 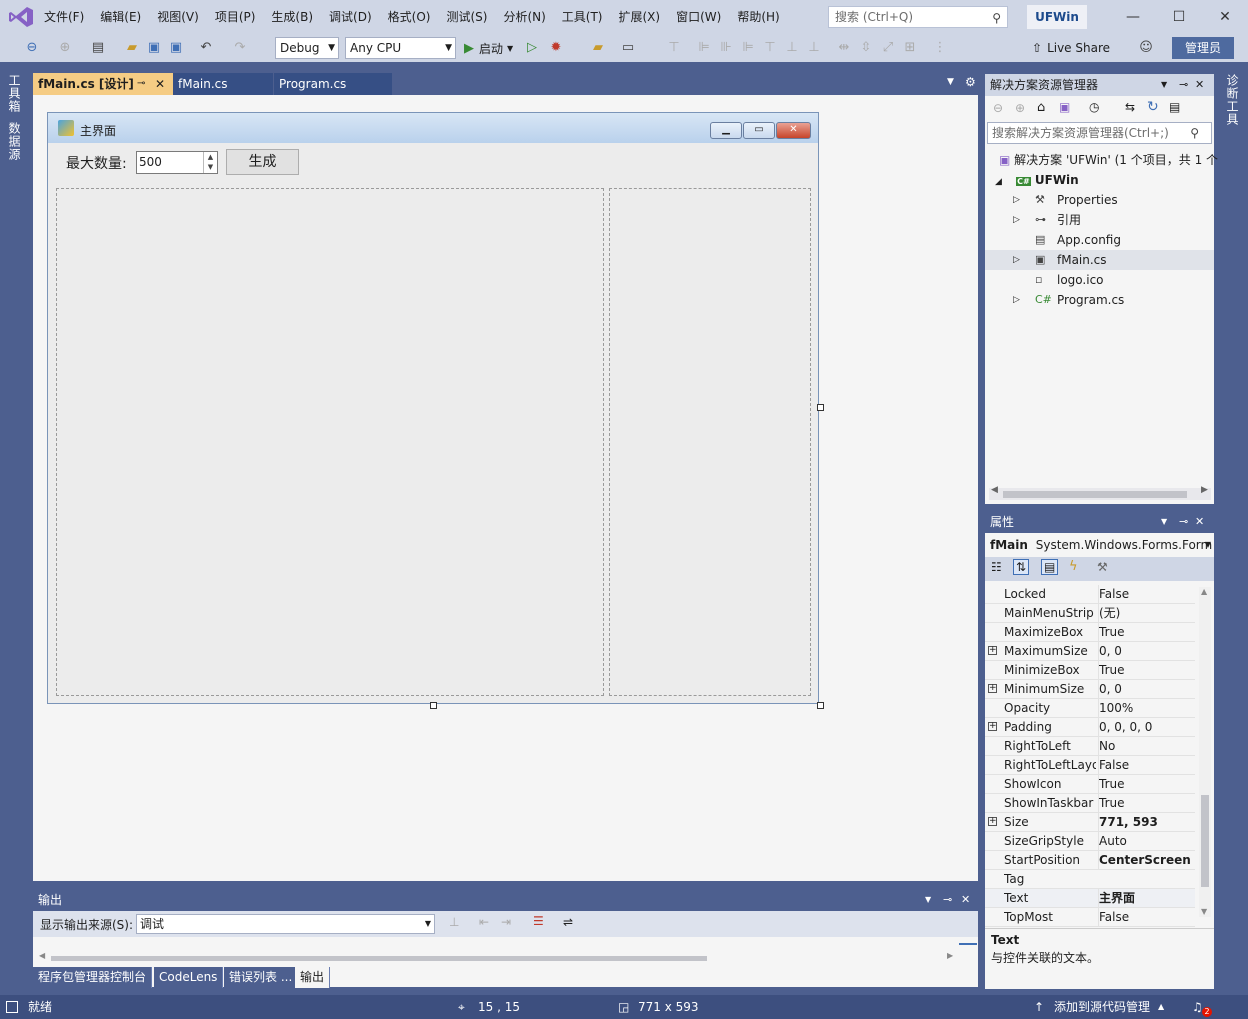 I want to click on menu-item: 编辑(E), so click(x=120, y=17).